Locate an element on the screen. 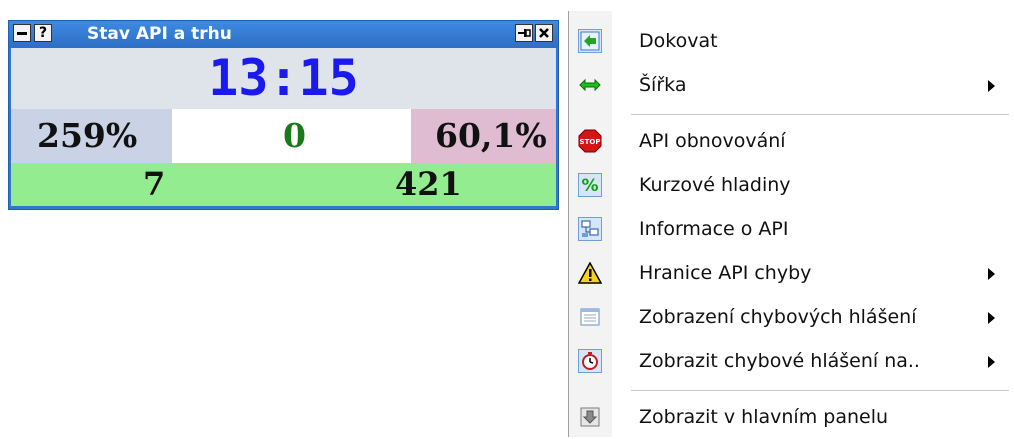 This screenshot has height=439, width=1014. menu-item-hranice-api-chyby: Hranice API chyby is located at coordinates (792, 273).